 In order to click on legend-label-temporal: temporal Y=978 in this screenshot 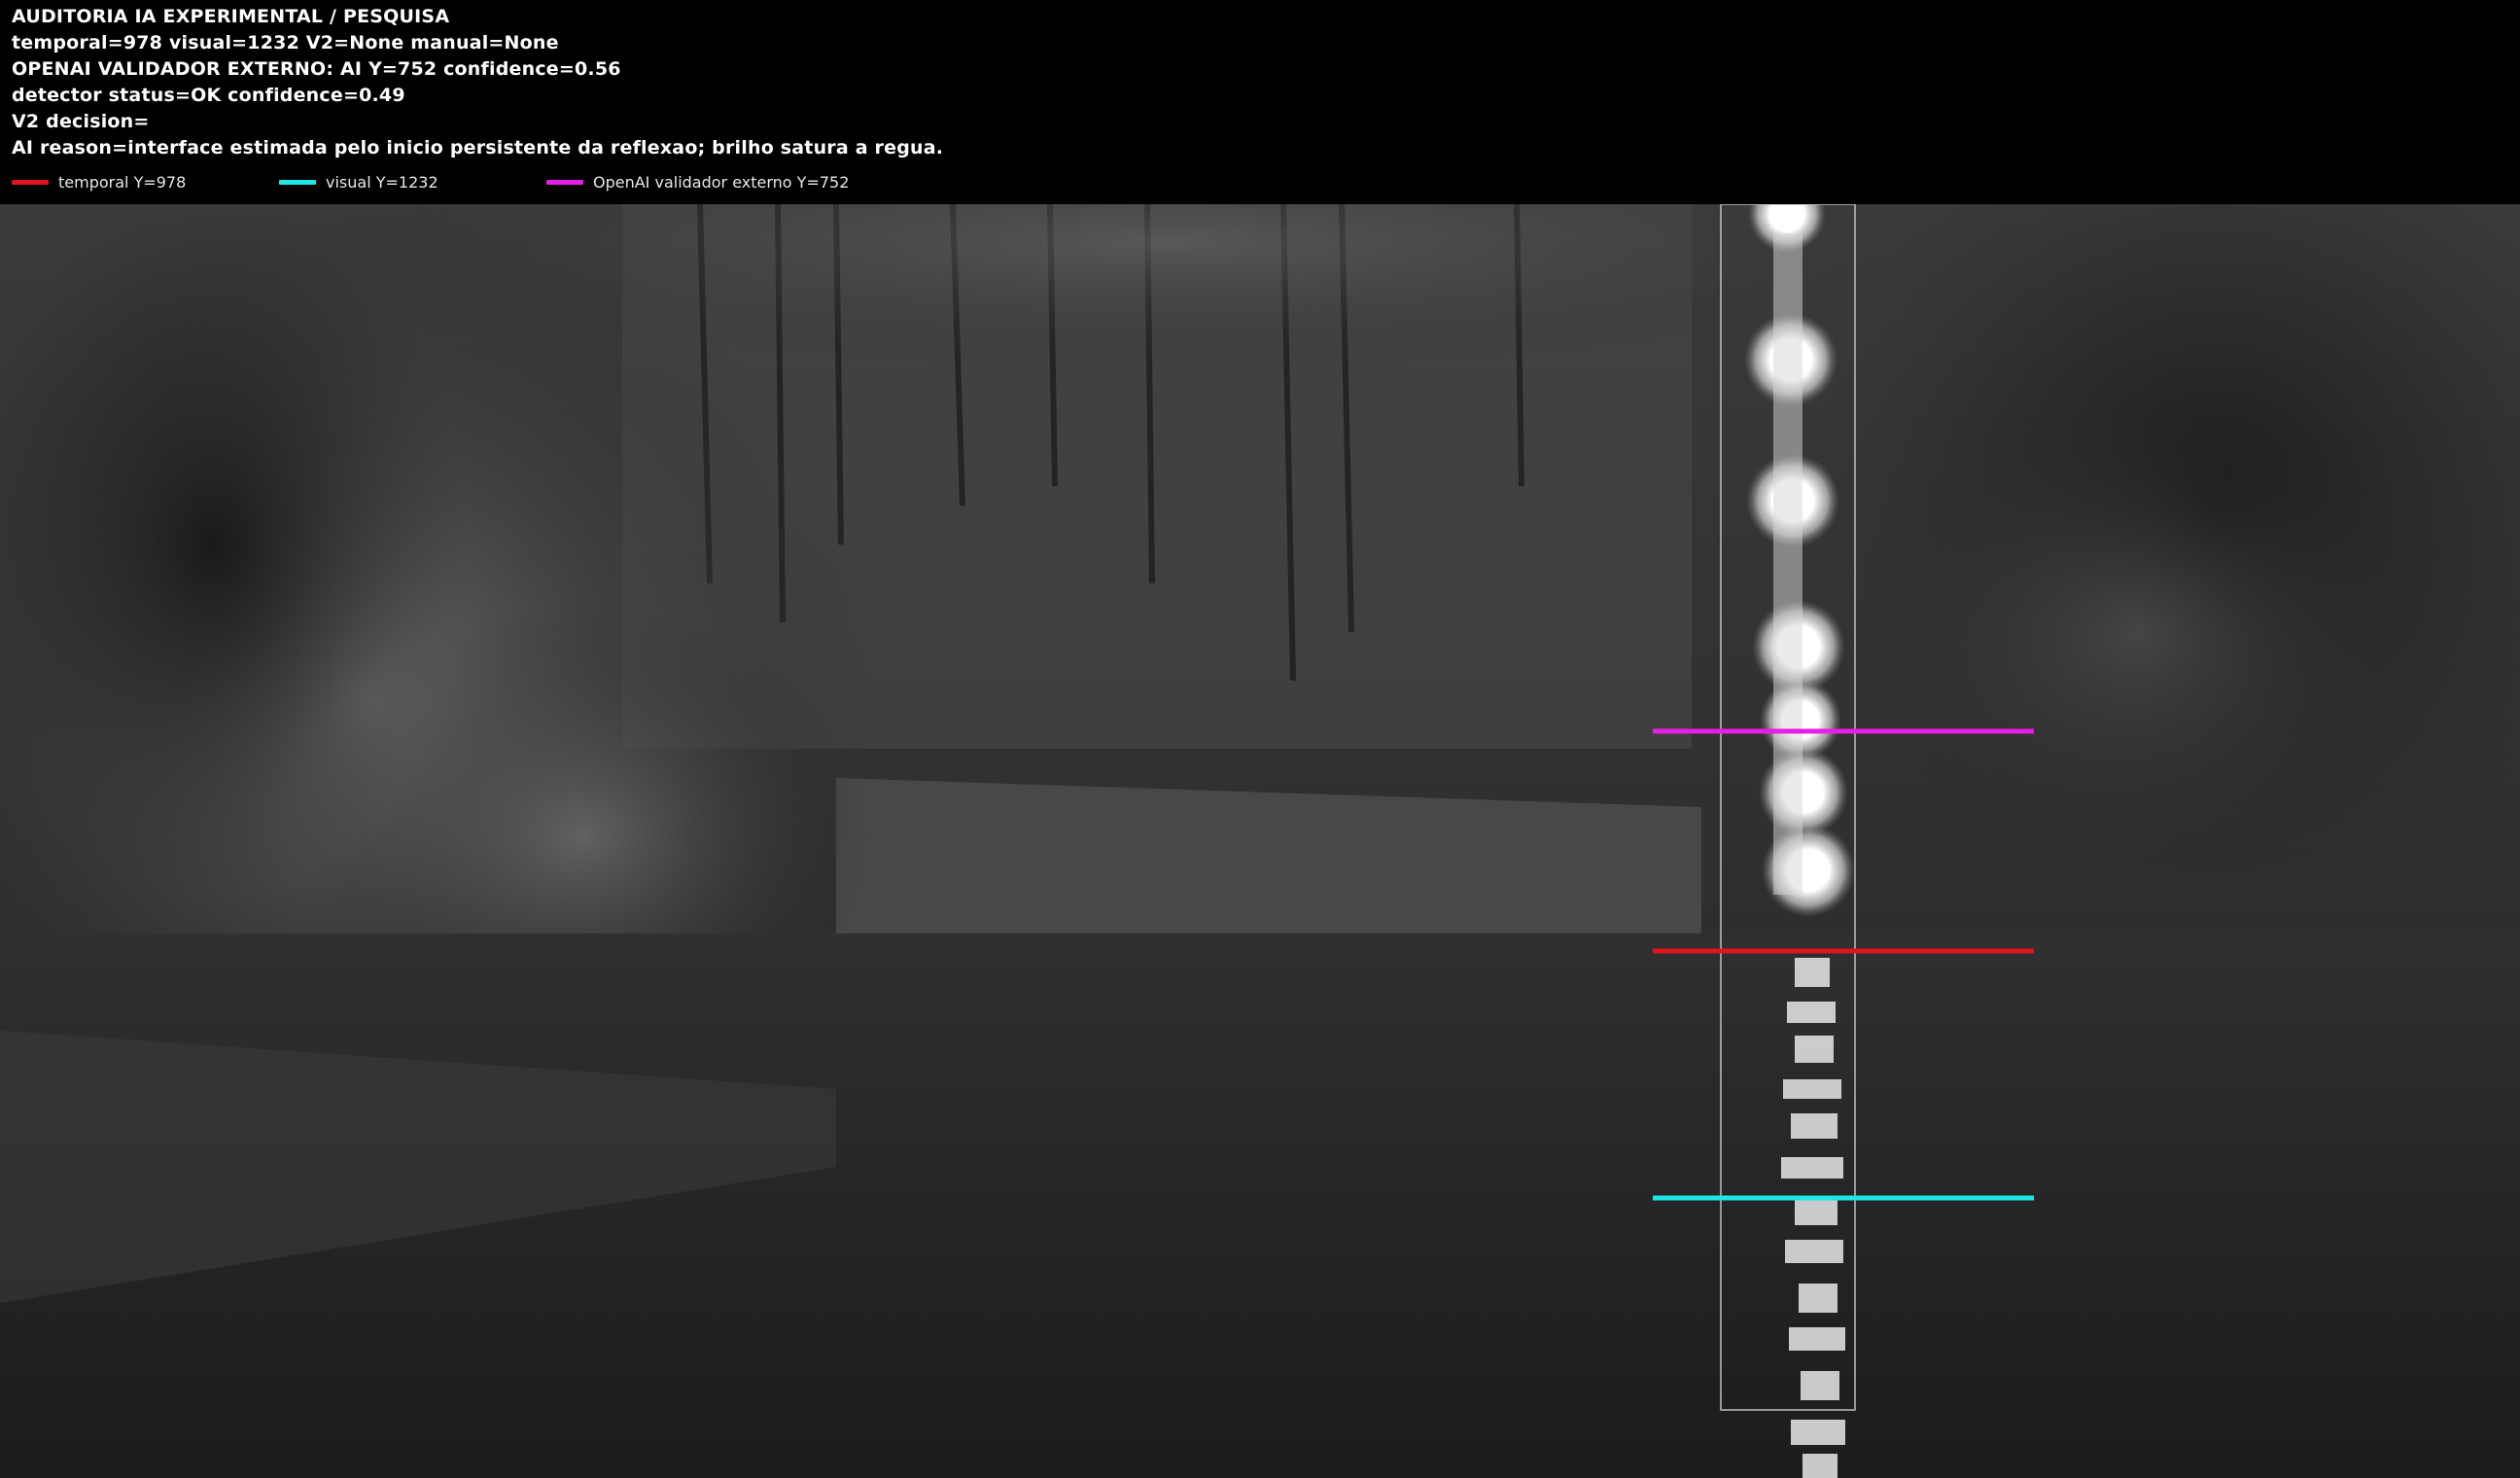, I will do `click(122, 182)`.